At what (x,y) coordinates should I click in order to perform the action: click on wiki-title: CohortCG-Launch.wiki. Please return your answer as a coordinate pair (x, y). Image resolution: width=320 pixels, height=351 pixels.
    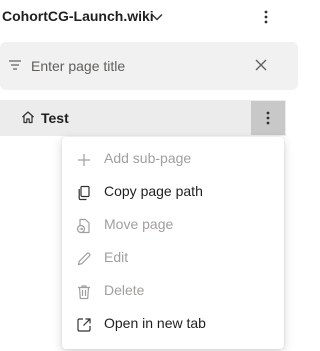
    Looking at the image, I should click on (78, 16).